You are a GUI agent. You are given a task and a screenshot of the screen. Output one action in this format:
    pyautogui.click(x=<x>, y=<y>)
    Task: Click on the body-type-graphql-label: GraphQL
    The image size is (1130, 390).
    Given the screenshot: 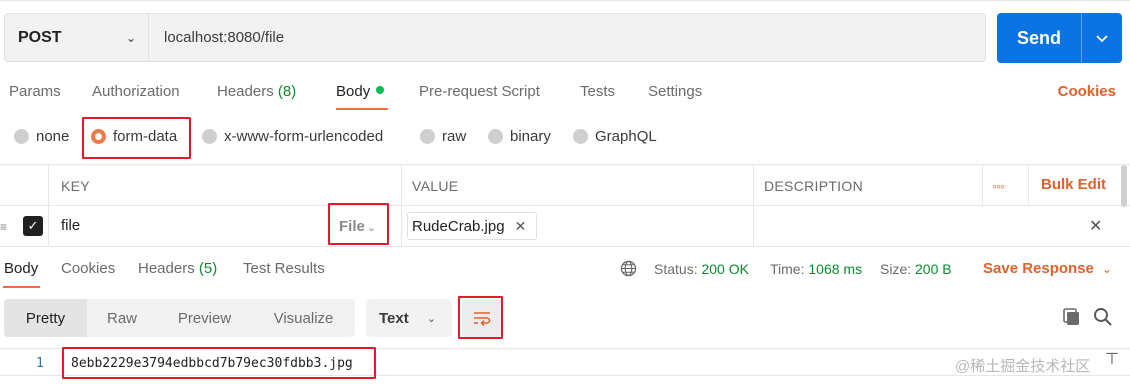 What is the action you would take?
    pyautogui.click(x=626, y=136)
    